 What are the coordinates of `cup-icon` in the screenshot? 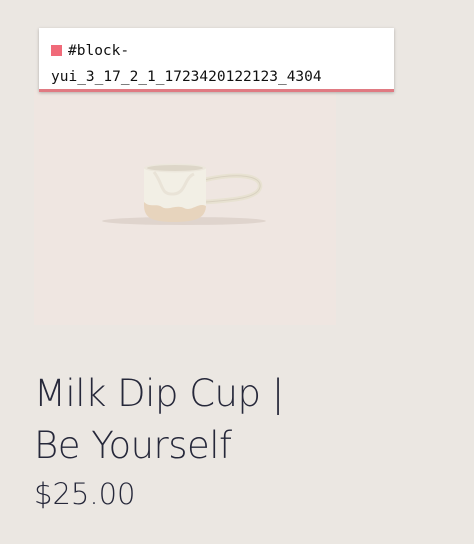 It's located at (184, 194).